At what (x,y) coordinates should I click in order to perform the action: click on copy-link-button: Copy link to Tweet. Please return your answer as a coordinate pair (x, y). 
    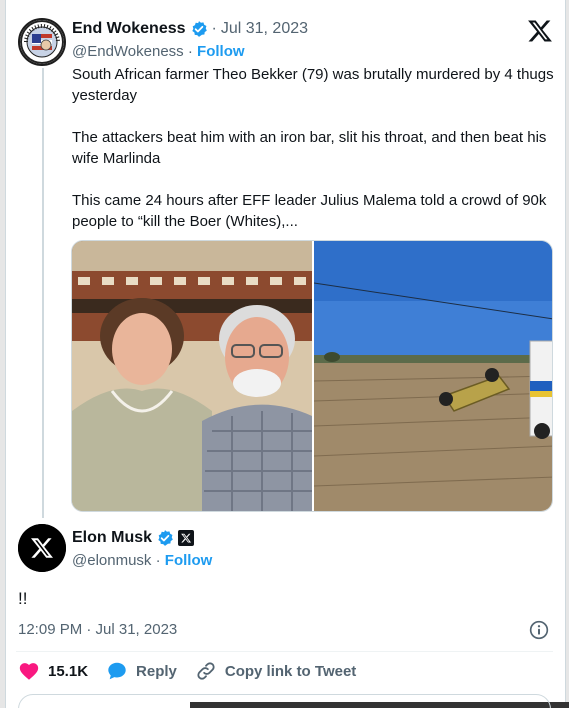
    Looking at the image, I should click on (275, 671).